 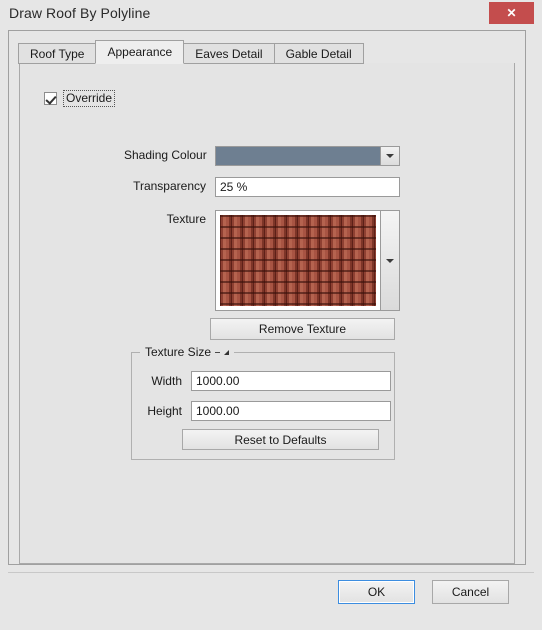 I want to click on texture-preview-frame, so click(x=298, y=260).